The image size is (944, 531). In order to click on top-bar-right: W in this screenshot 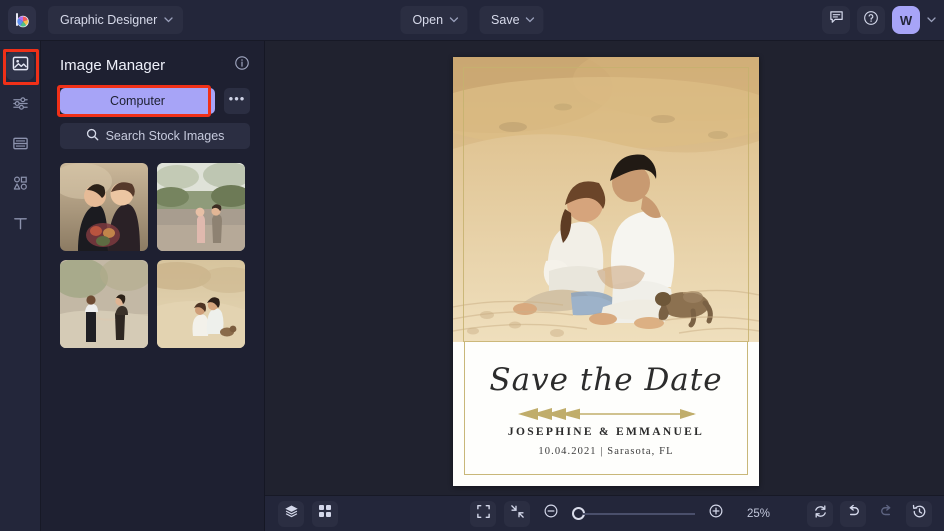, I will do `click(879, 20)`.